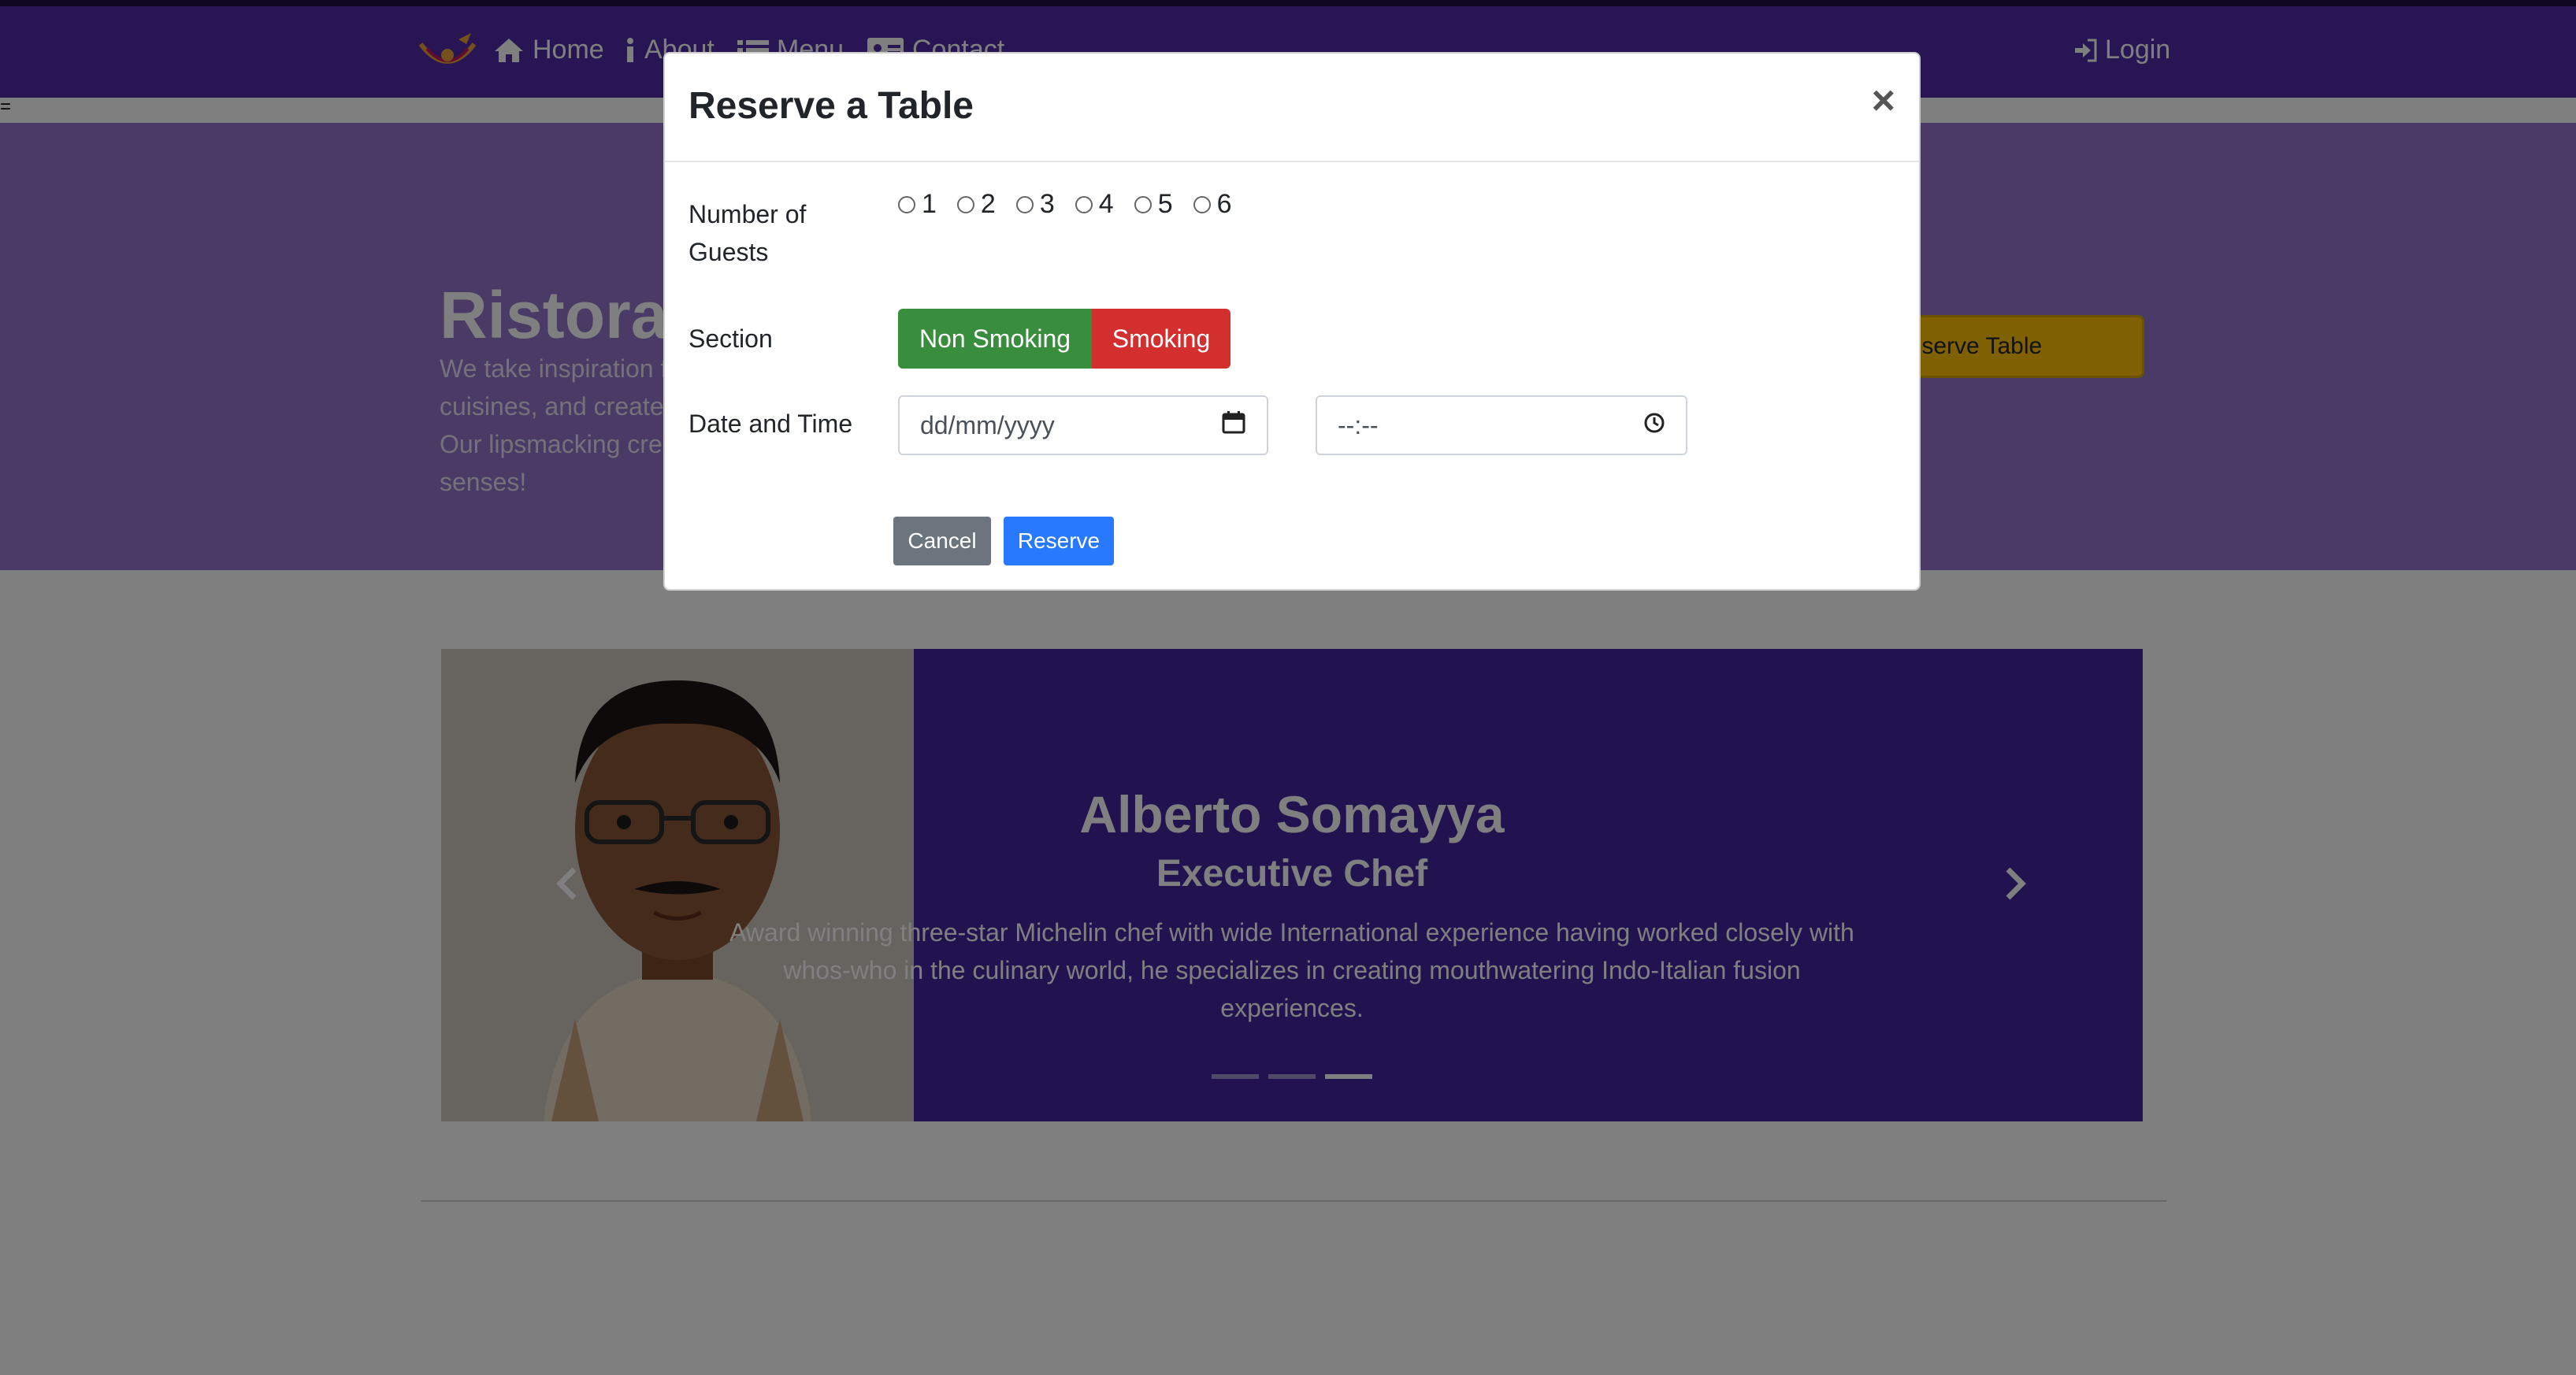  I want to click on cancel-button: Cancel, so click(942, 541).